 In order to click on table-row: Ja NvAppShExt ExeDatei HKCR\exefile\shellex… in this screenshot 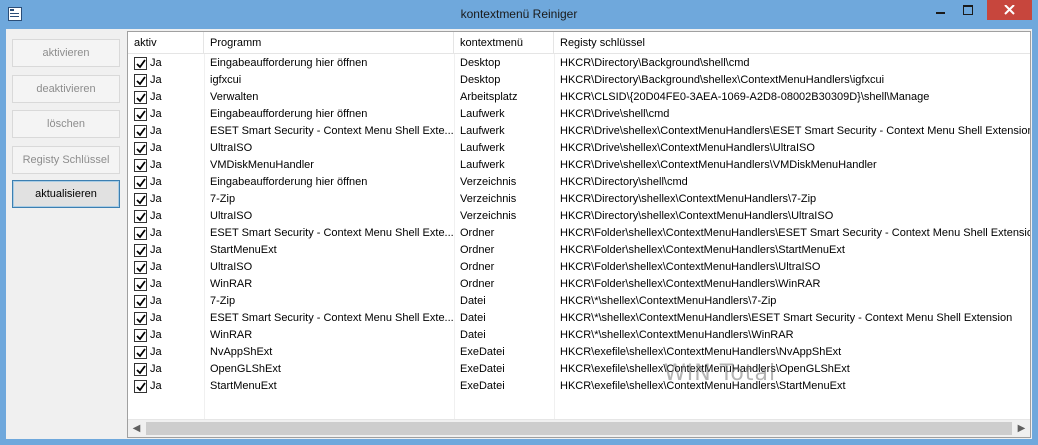, I will do `click(579, 352)`.